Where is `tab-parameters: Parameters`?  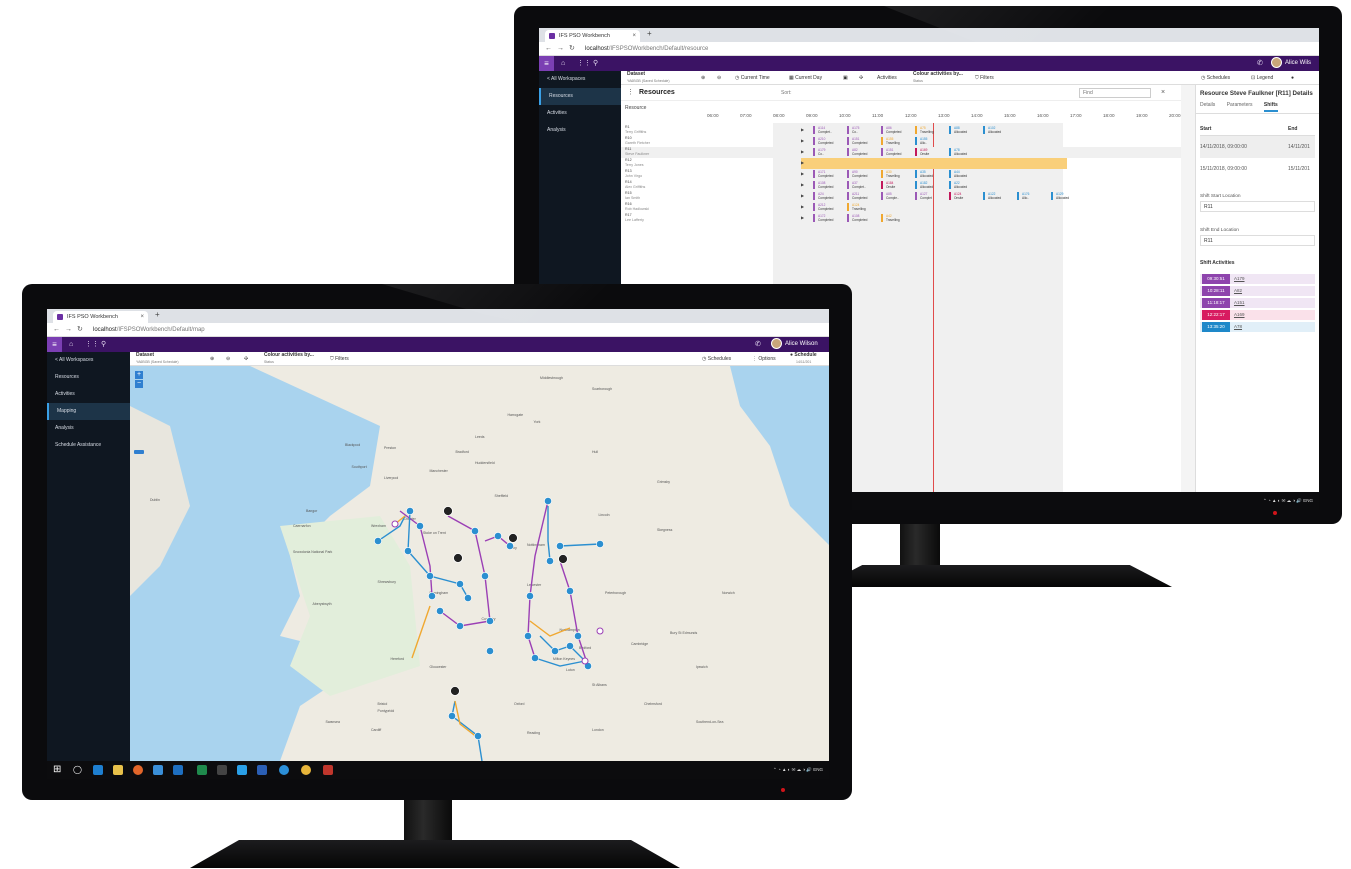 tab-parameters: Parameters is located at coordinates (1240, 105).